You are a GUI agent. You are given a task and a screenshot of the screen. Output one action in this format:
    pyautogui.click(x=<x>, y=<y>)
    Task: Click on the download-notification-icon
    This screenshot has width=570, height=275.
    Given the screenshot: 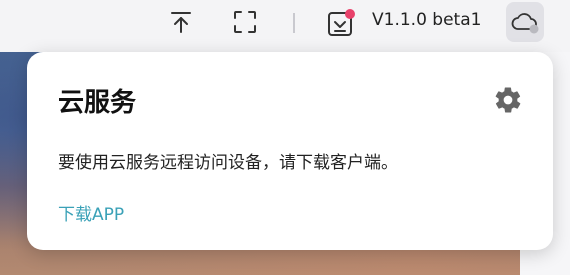 What is the action you would take?
    pyautogui.click(x=341, y=22)
    